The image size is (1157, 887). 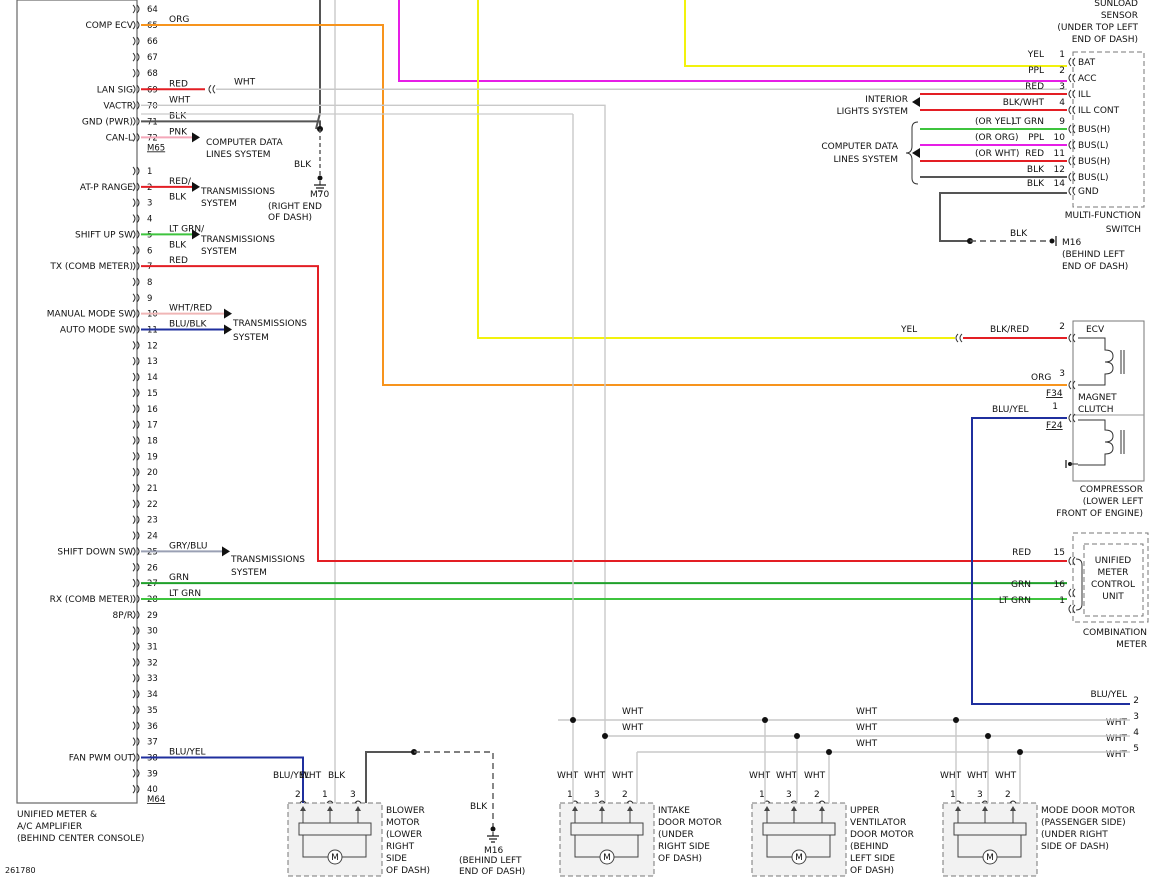 What do you see at coordinates (1136, 749) in the screenshot?
I see `motor-bus-pin-5: 5` at bounding box center [1136, 749].